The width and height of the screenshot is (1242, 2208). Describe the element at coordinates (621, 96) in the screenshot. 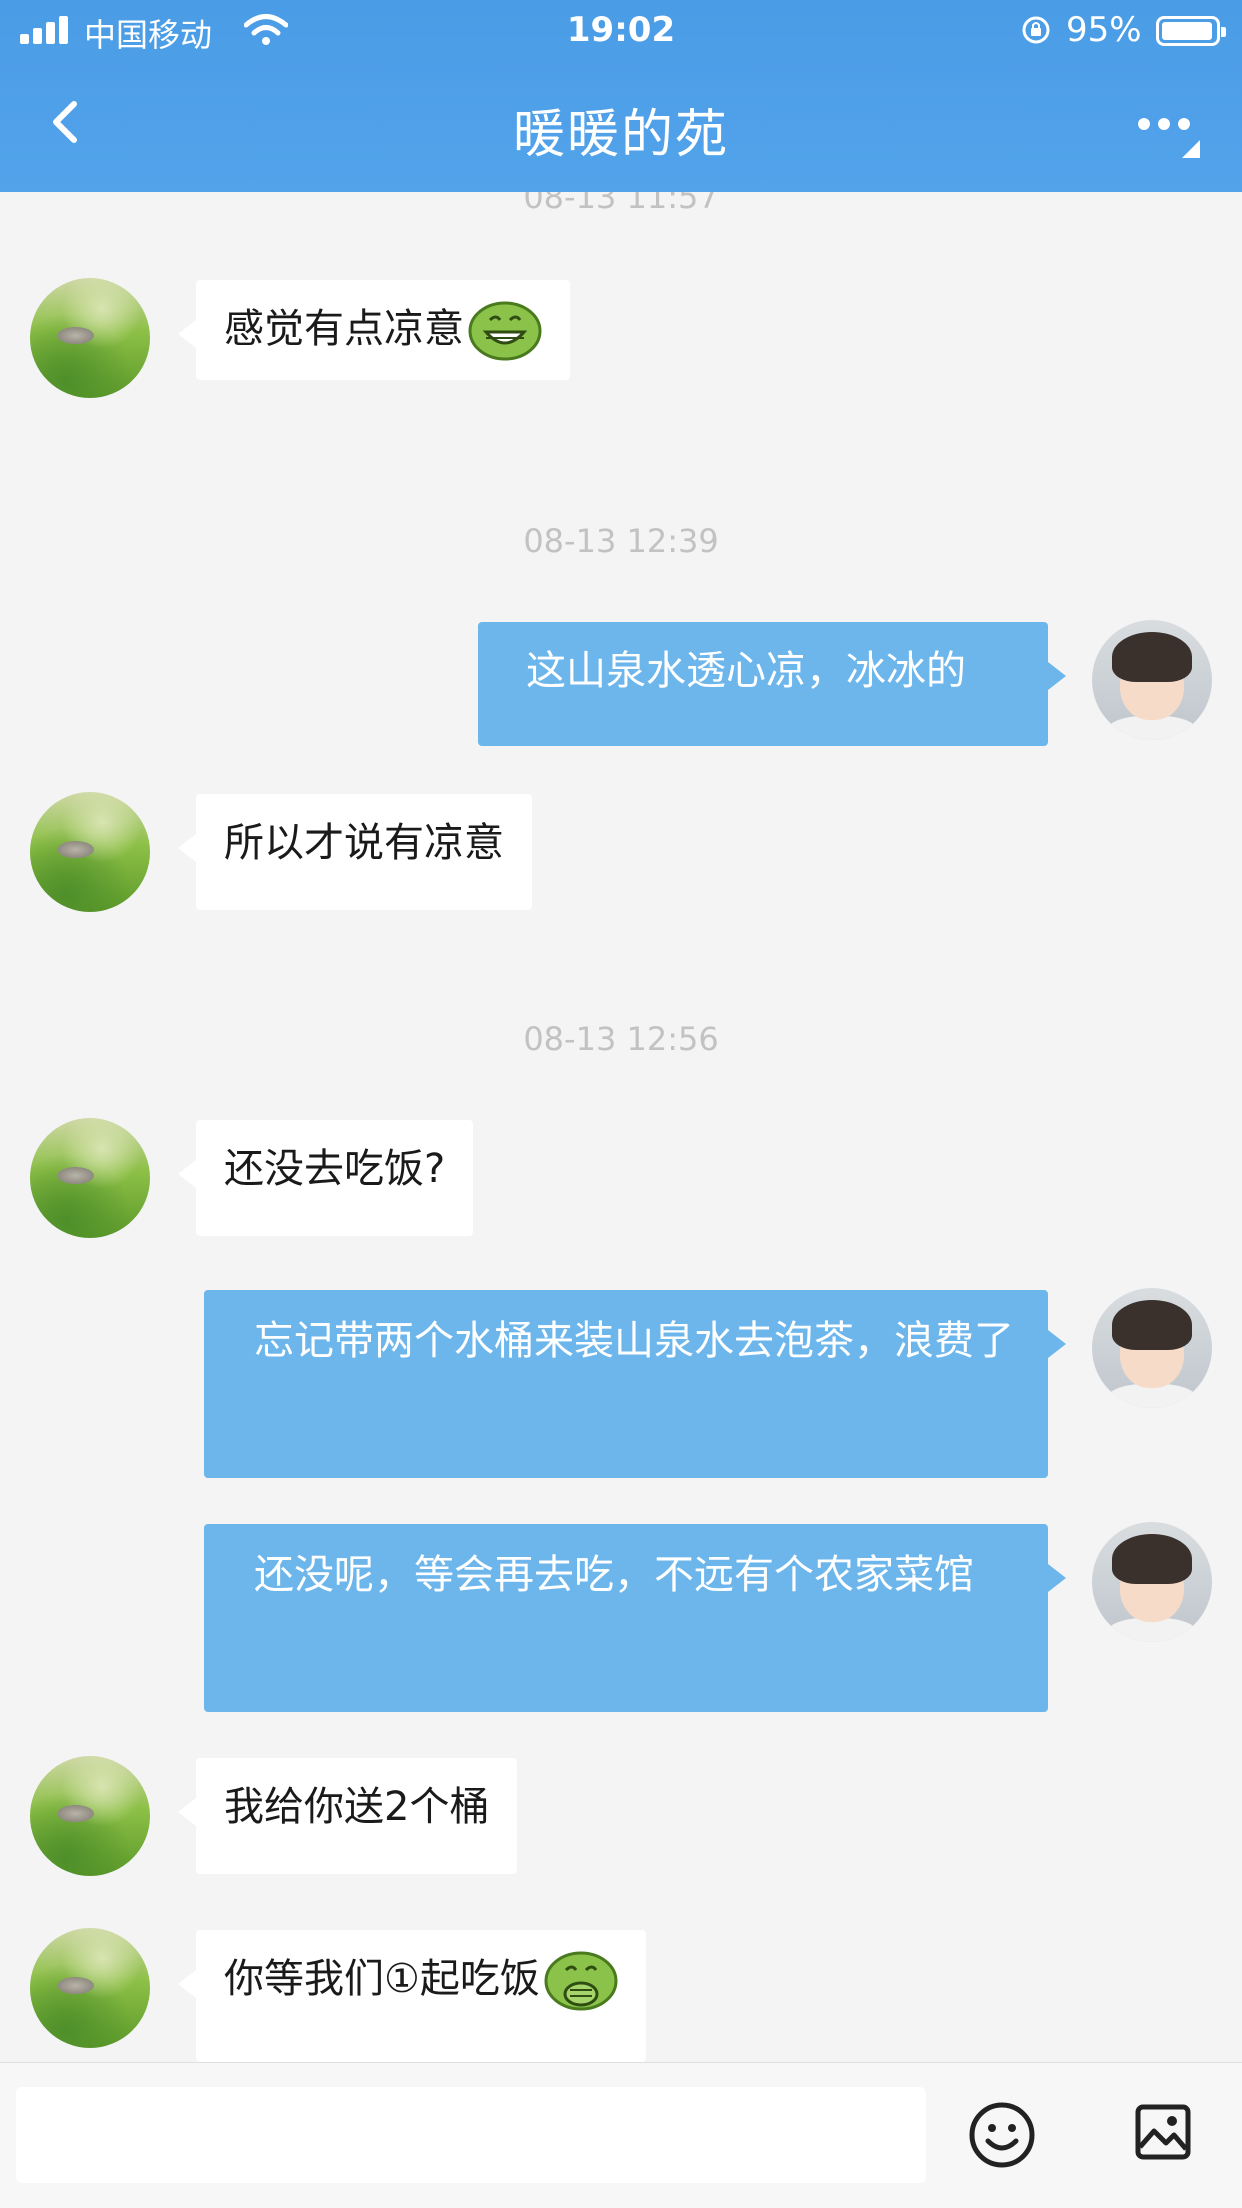

I see `nav-header: 中国移动 19:02 95% 暖暖的苑` at that location.